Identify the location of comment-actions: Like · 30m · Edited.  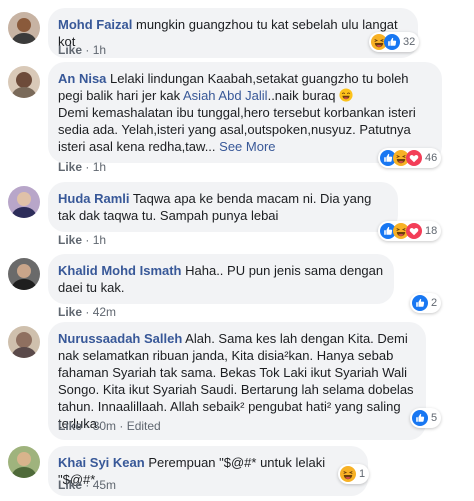
(109, 426).